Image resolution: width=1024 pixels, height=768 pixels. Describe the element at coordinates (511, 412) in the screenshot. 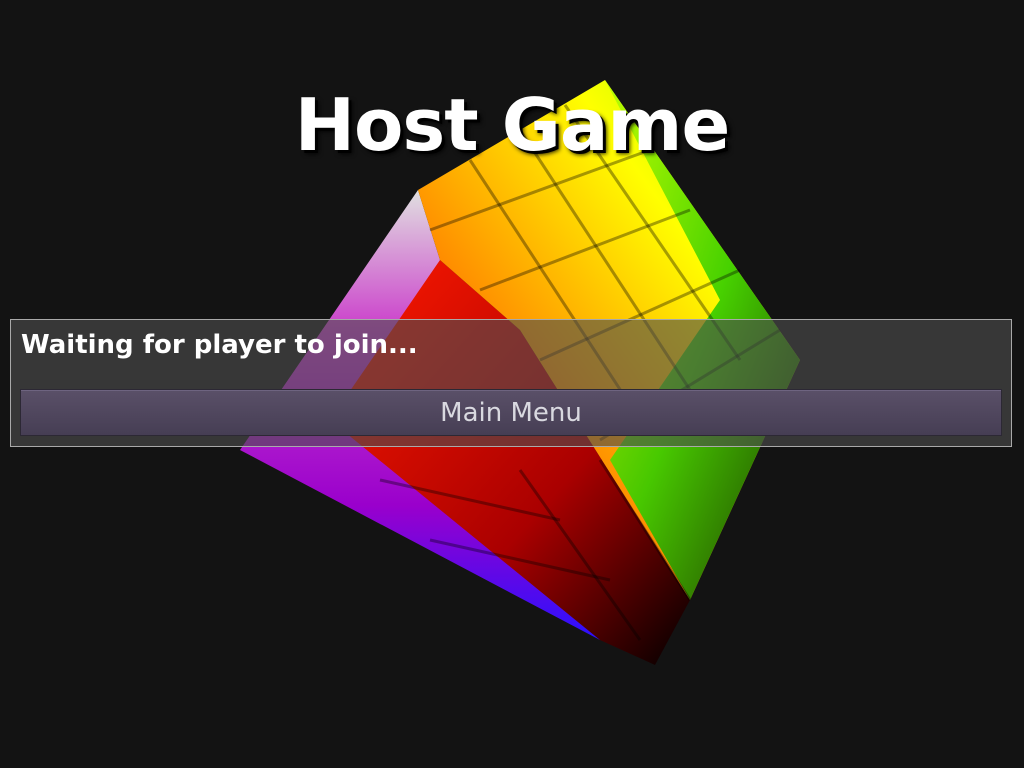

I see `main-menu-button: Main Menu` at that location.